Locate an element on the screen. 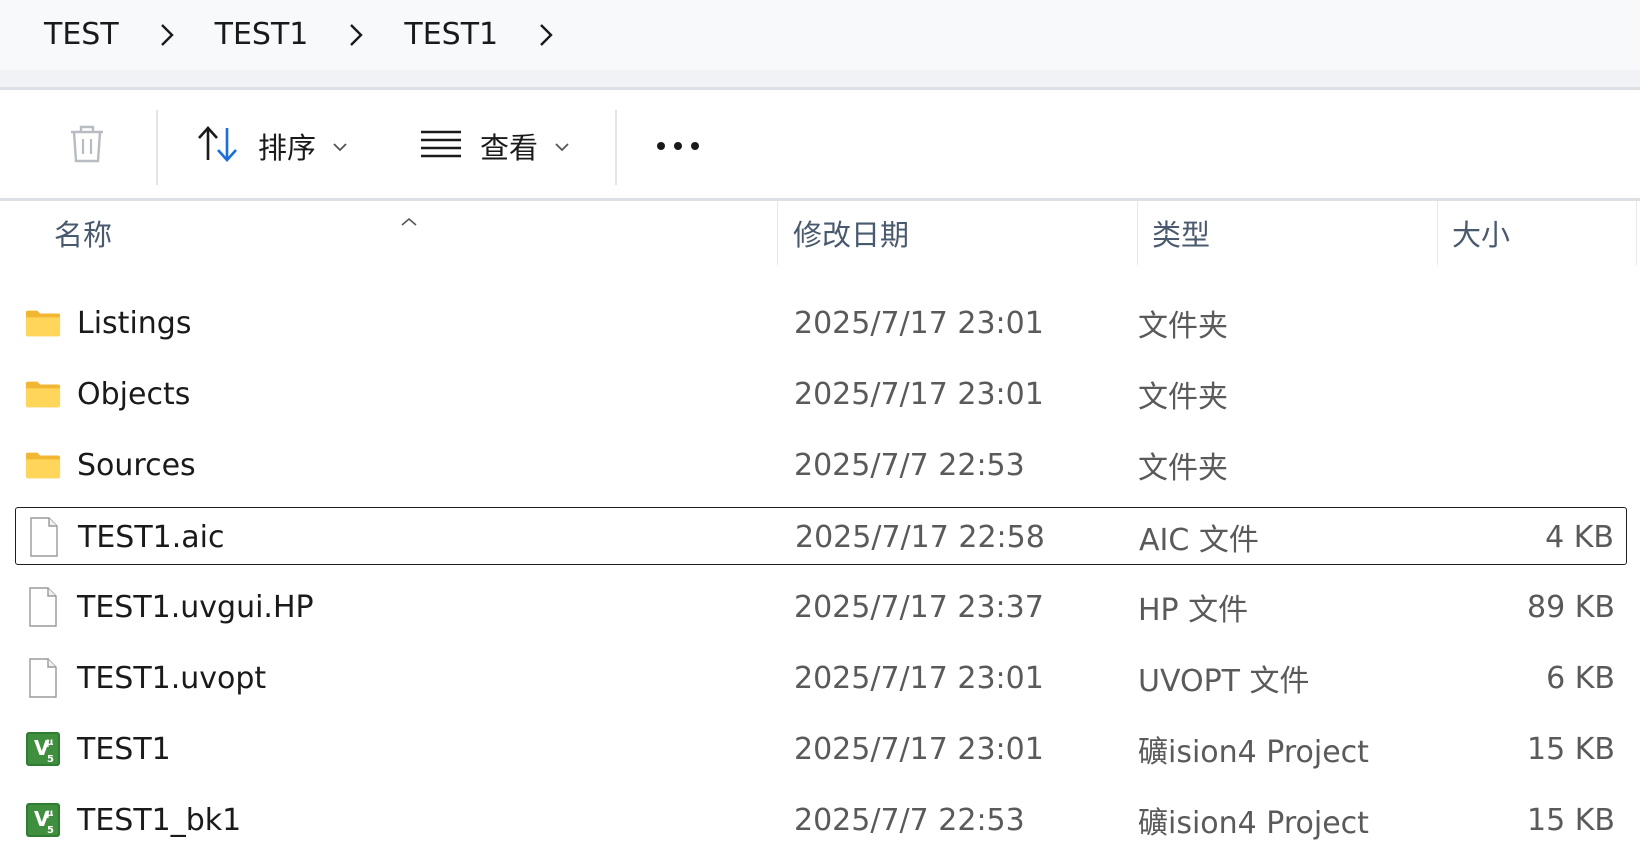 This screenshot has width=1640, height=855. file-name-cell: TEST1.uvopt is located at coordinates (375, 678).